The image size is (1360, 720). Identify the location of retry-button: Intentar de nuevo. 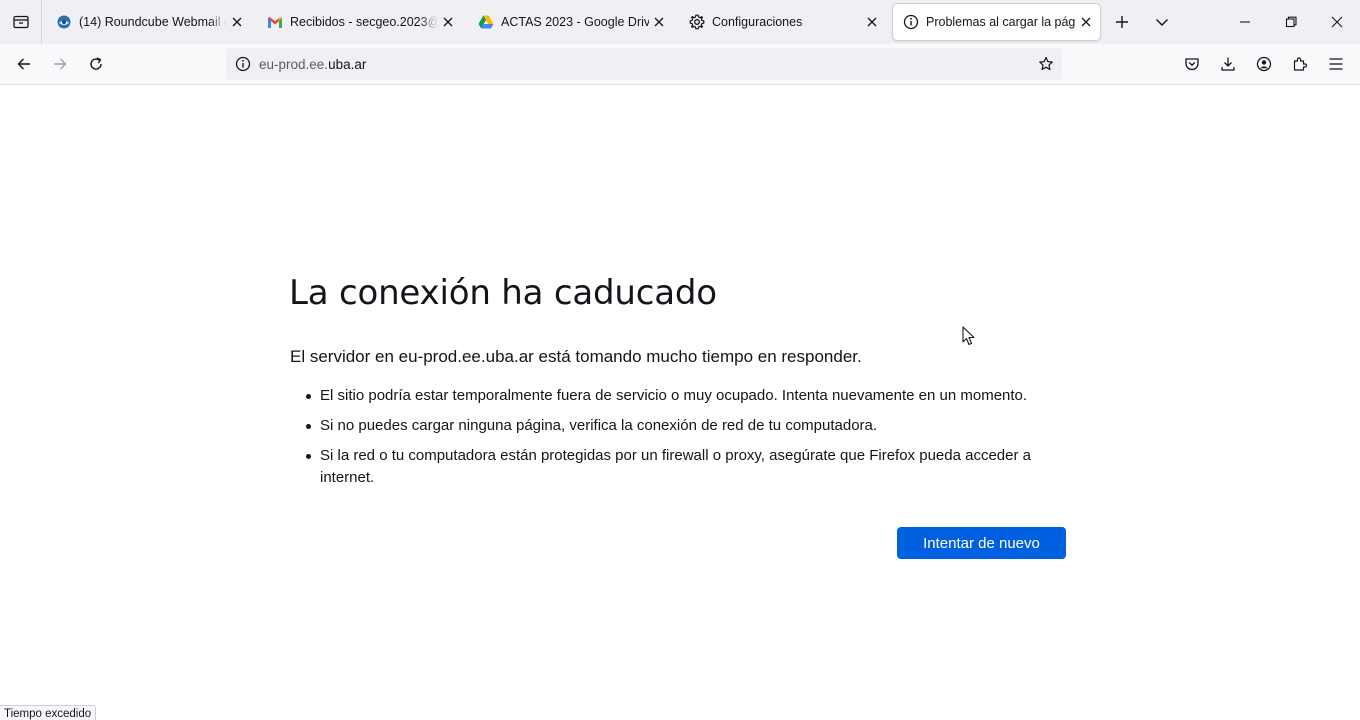
(981, 543).